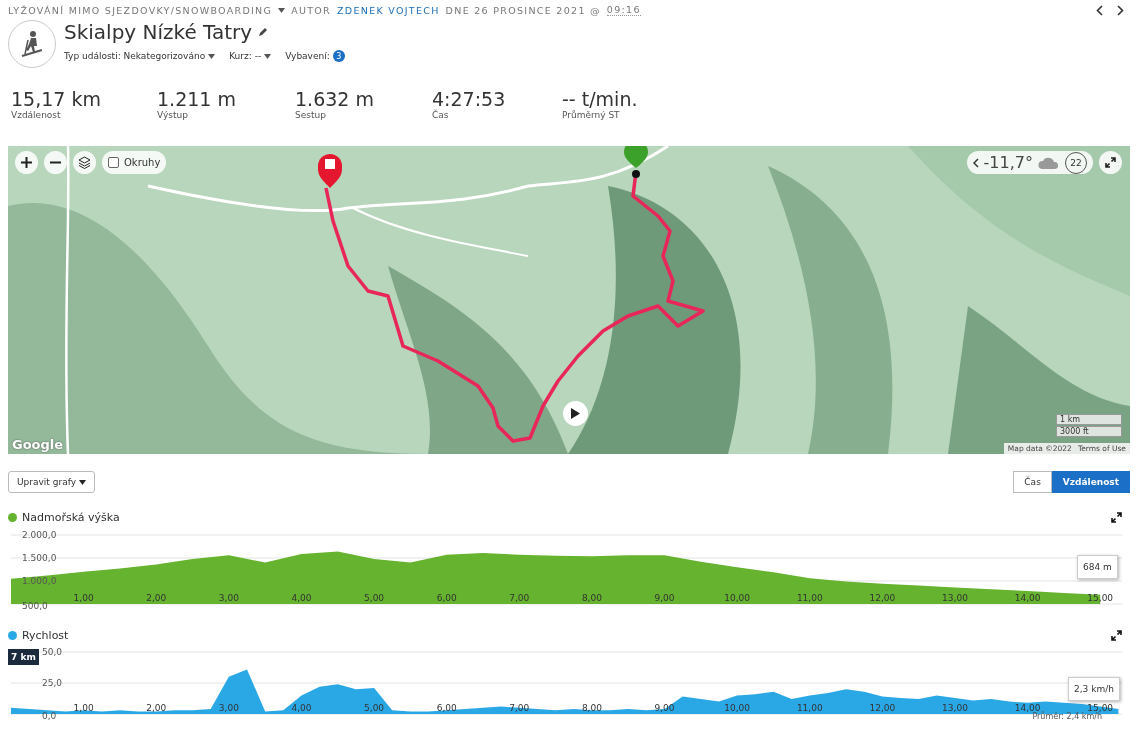  I want to click on stat-label: Výstup, so click(173, 115).